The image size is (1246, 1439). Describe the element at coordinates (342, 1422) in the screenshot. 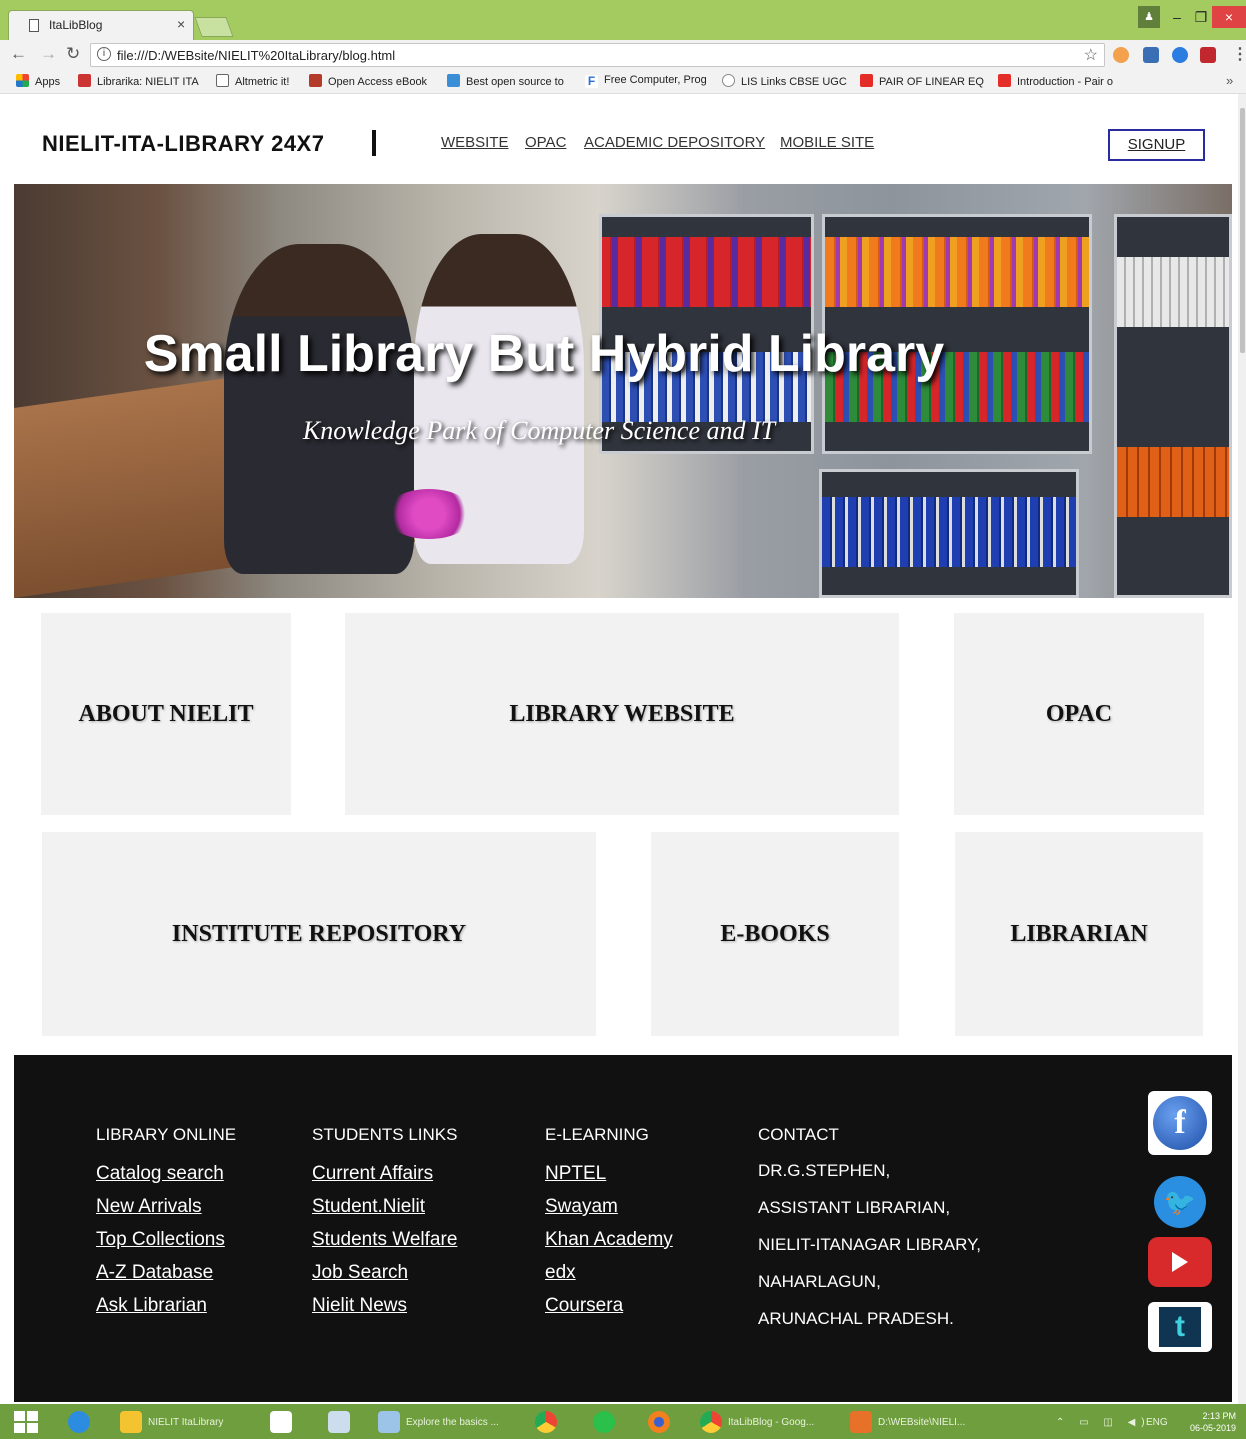

I see `paint-icon` at that location.